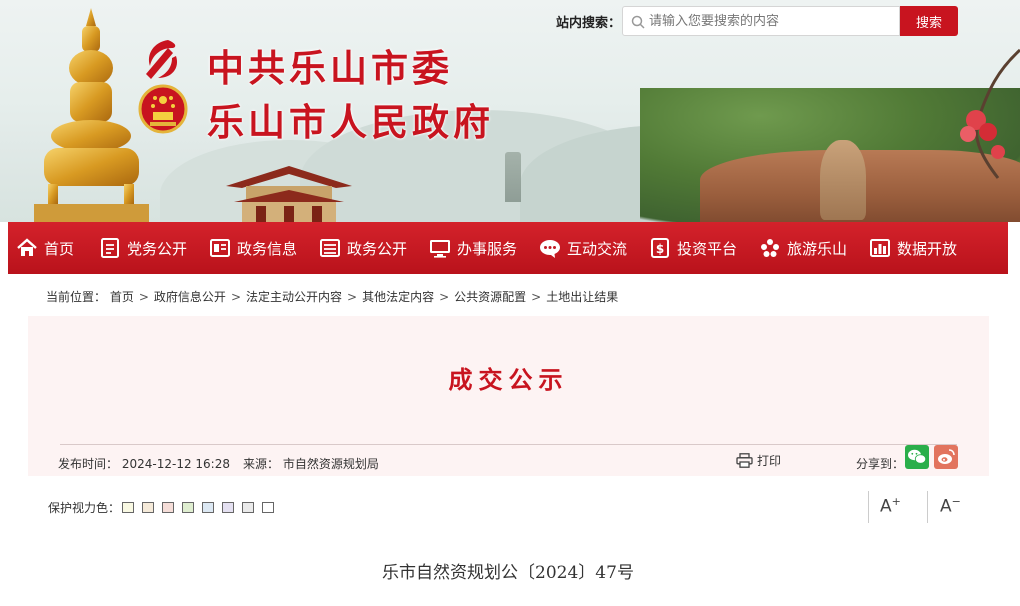 The width and height of the screenshot is (1020, 606). I want to click on font-decrease-button: A−, so click(950, 506).